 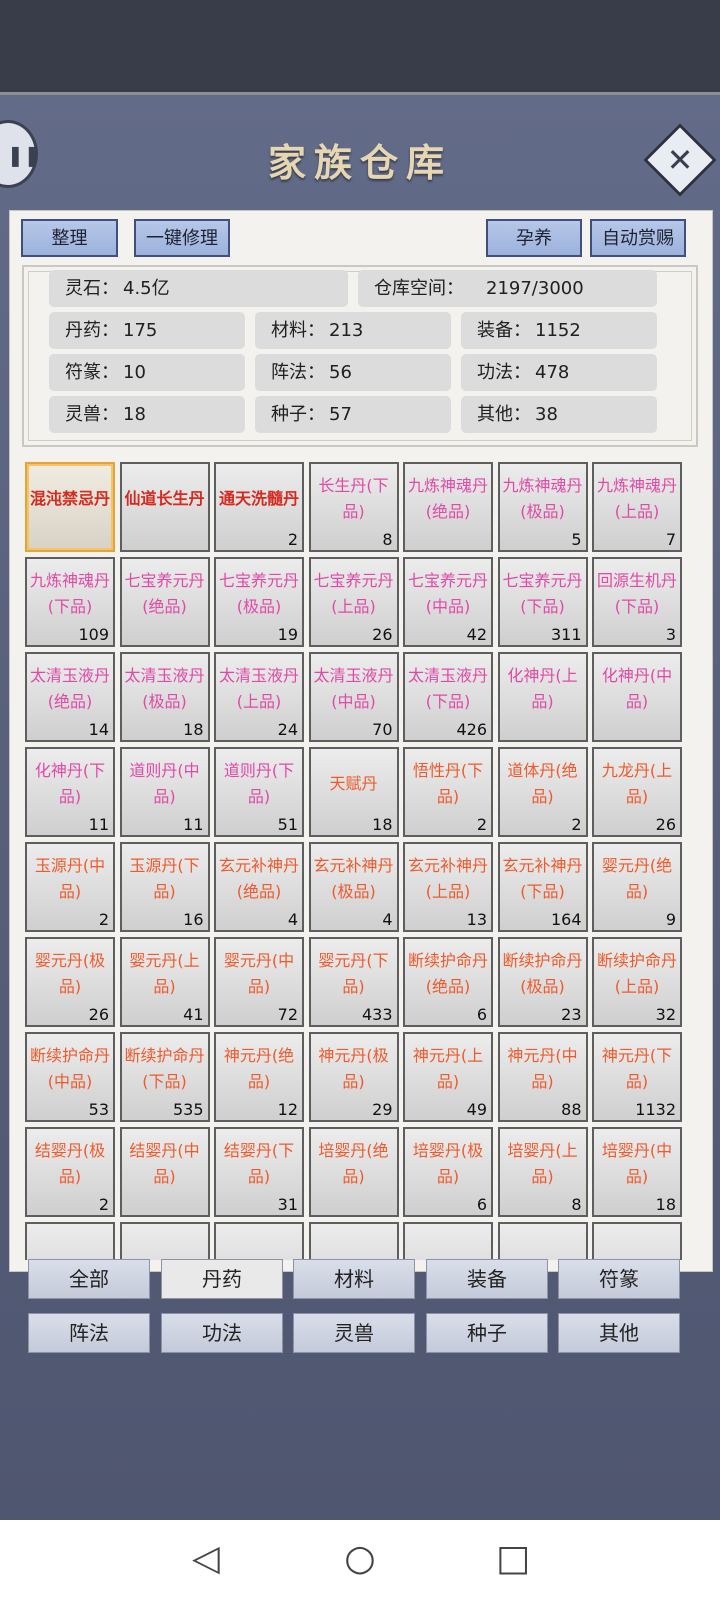 What do you see at coordinates (164, 973) in the screenshot?
I see `item-name: 婴元丹(上品)` at bounding box center [164, 973].